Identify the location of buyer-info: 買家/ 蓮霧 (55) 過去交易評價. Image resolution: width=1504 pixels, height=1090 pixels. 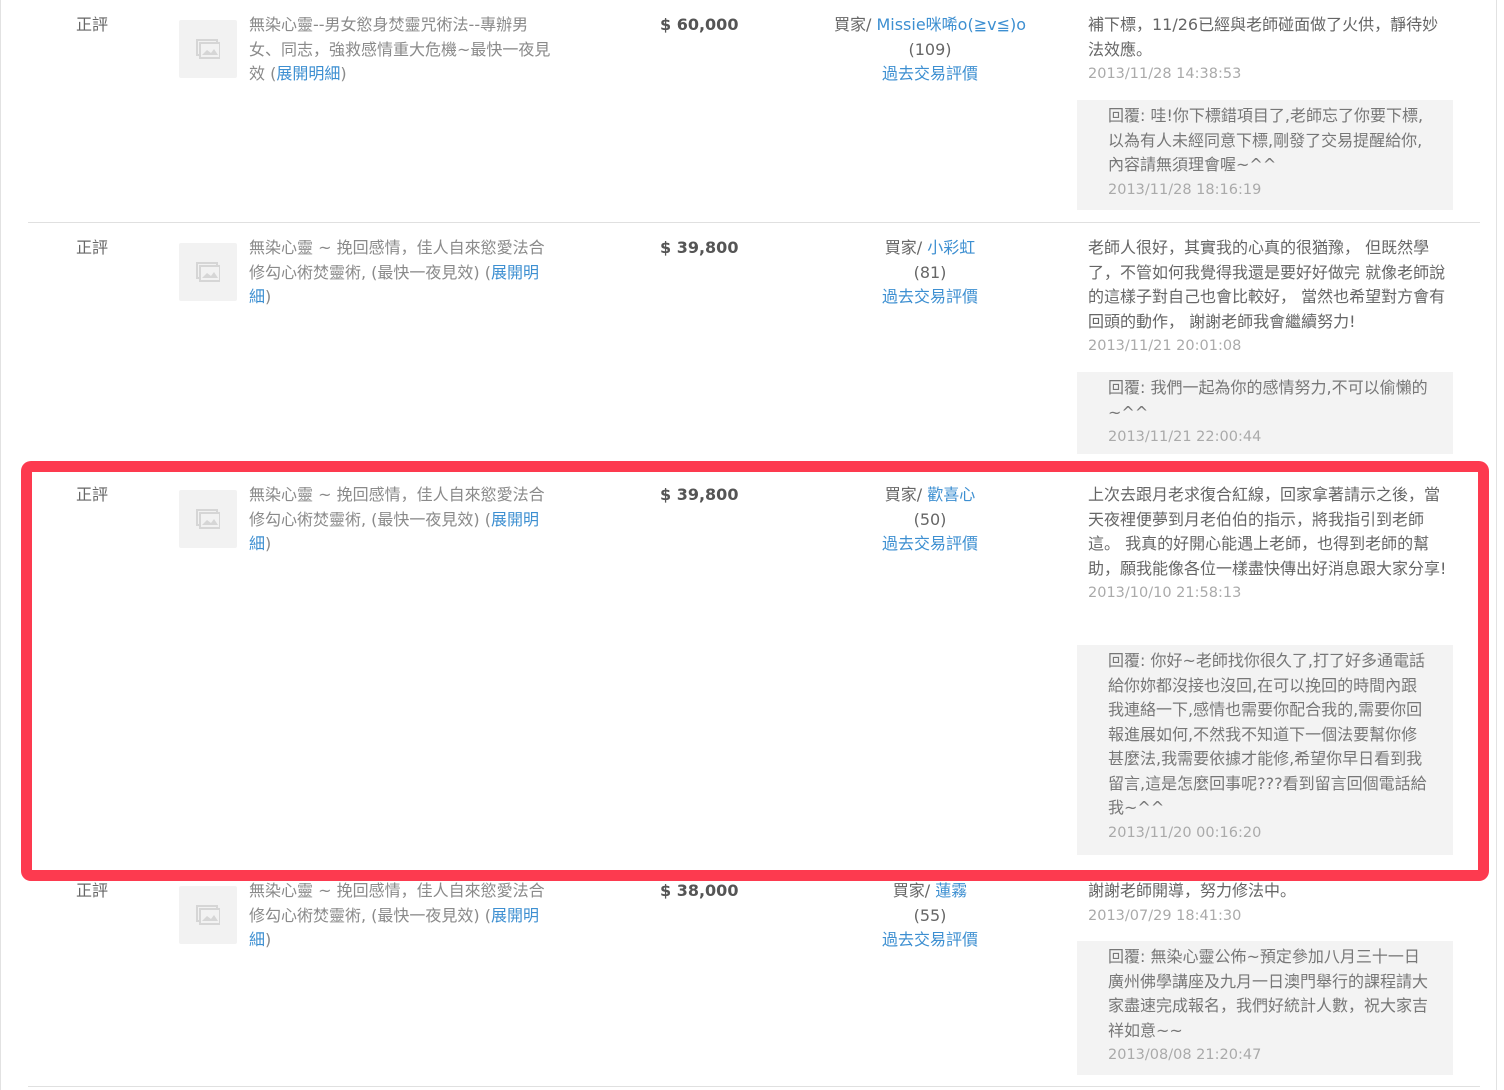
(930, 916).